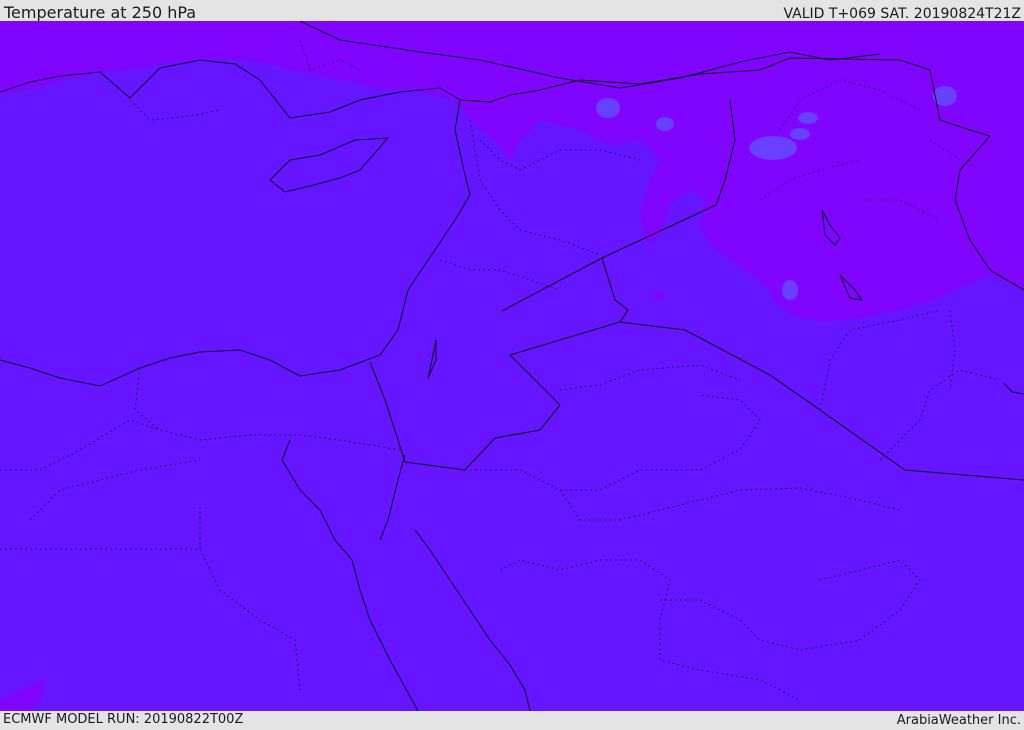 This screenshot has width=1024, height=730. What do you see at coordinates (513, 172) in the screenshot?
I see `warm-patch` at bounding box center [513, 172].